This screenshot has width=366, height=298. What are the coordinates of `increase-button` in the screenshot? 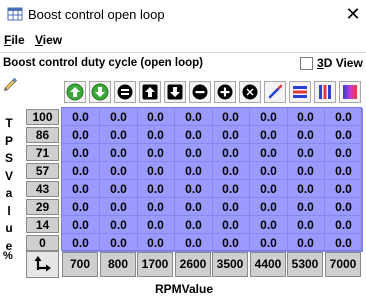 It's located at (75, 92).